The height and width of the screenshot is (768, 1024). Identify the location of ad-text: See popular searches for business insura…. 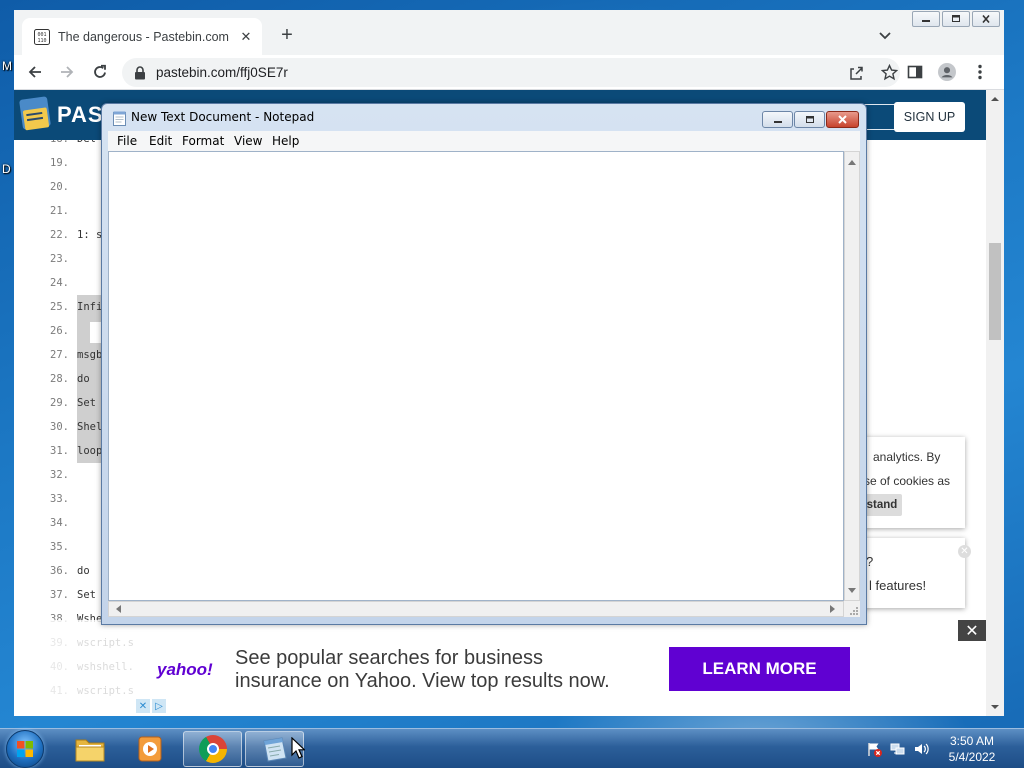
(422, 670).